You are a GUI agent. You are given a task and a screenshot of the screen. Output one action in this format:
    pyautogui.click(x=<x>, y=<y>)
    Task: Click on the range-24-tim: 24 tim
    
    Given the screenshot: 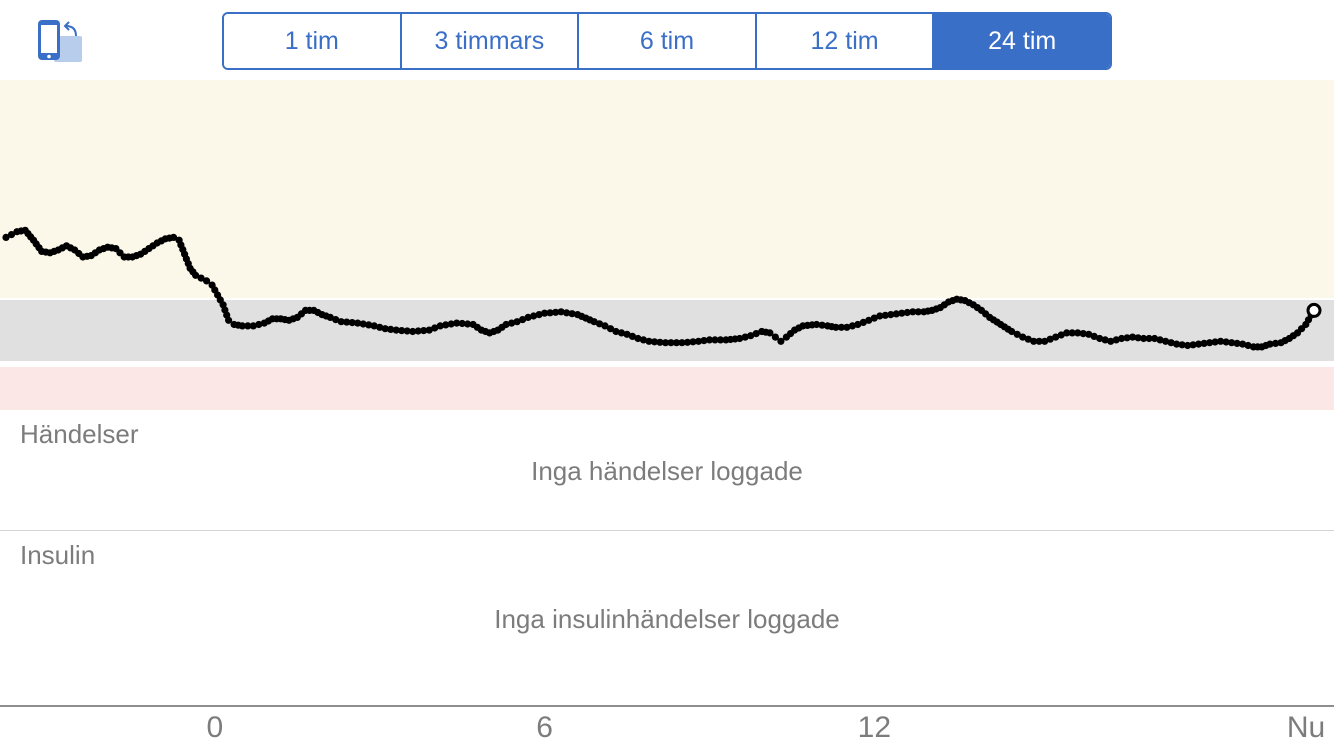 What is the action you would take?
    pyautogui.click(x=1022, y=41)
    